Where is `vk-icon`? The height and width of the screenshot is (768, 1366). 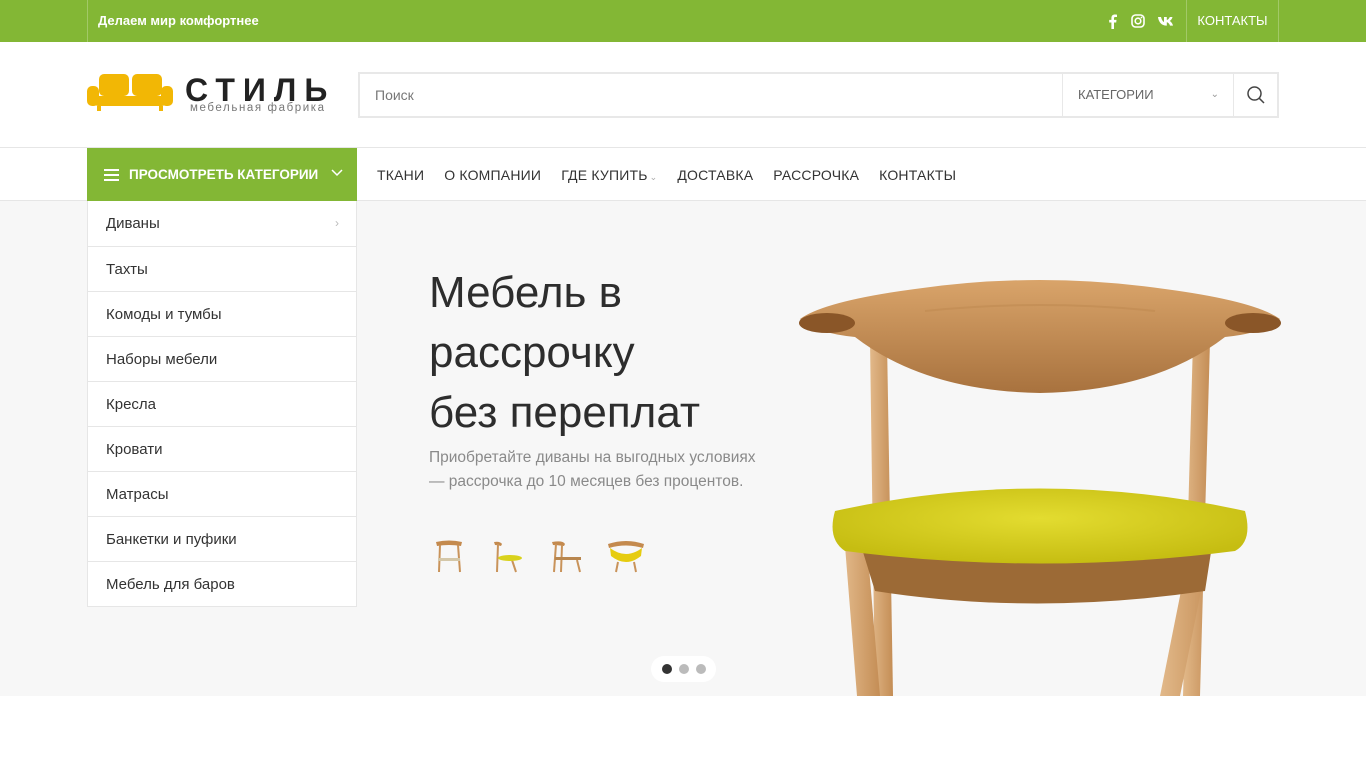
vk-icon is located at coordinates (1165, 21).